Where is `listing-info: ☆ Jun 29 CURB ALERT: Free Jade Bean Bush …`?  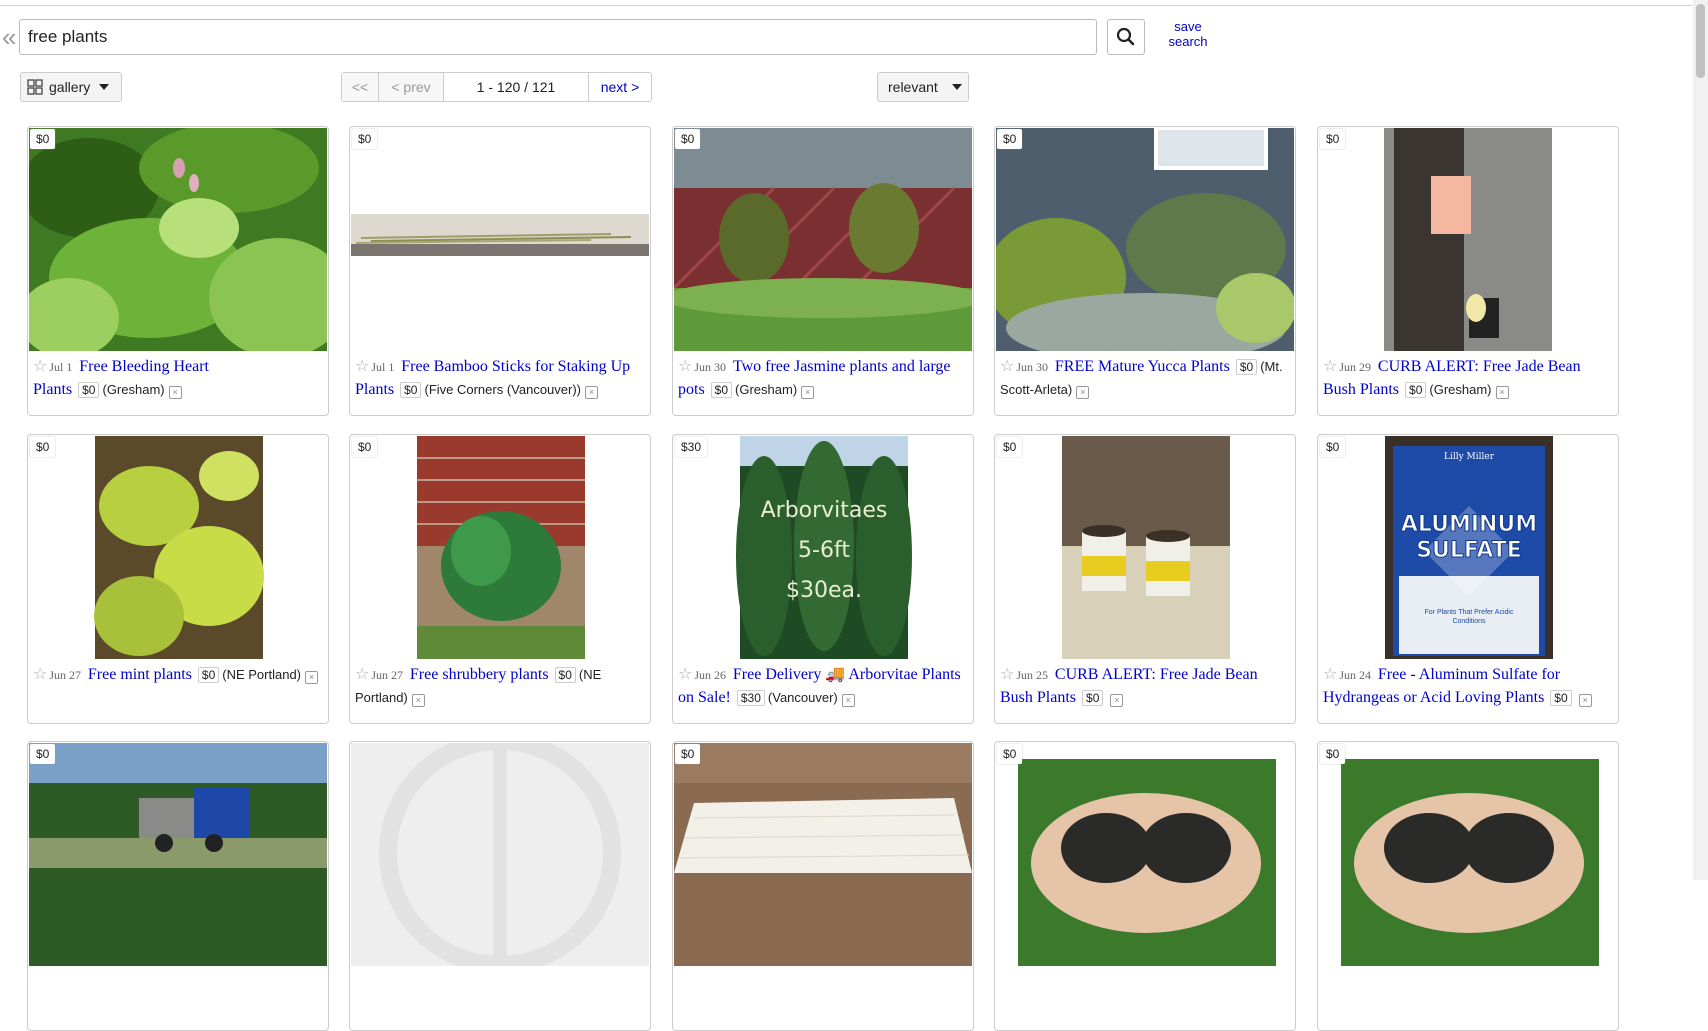 listing-info: ☆ Jun 29 CURB ALERT: Free Jade Bean Bush … is located at coordinates (1468, 378).